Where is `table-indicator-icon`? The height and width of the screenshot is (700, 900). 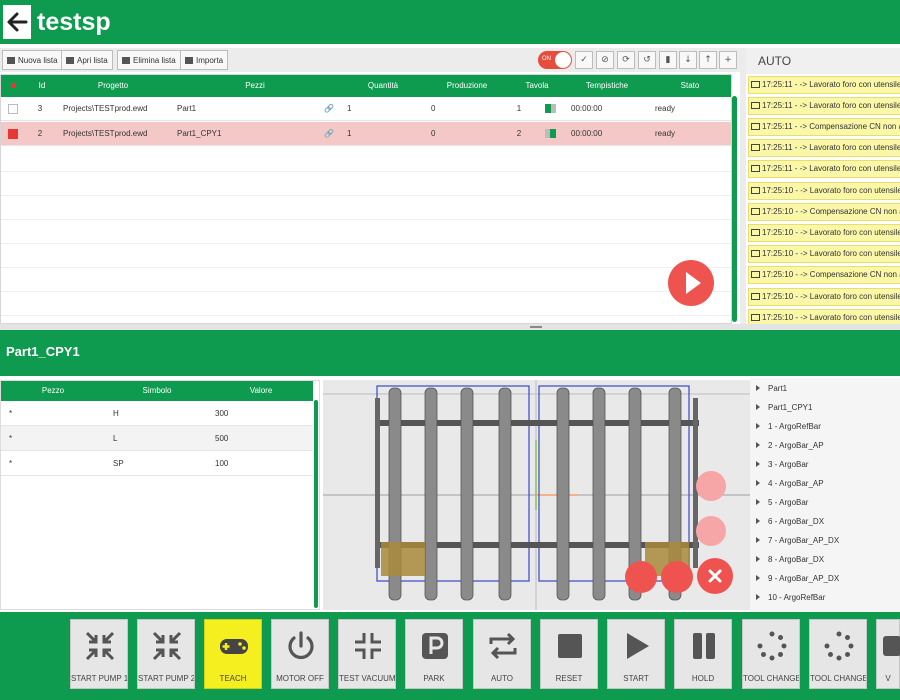 table-indicator-icon is located at coordinates (550, 134).